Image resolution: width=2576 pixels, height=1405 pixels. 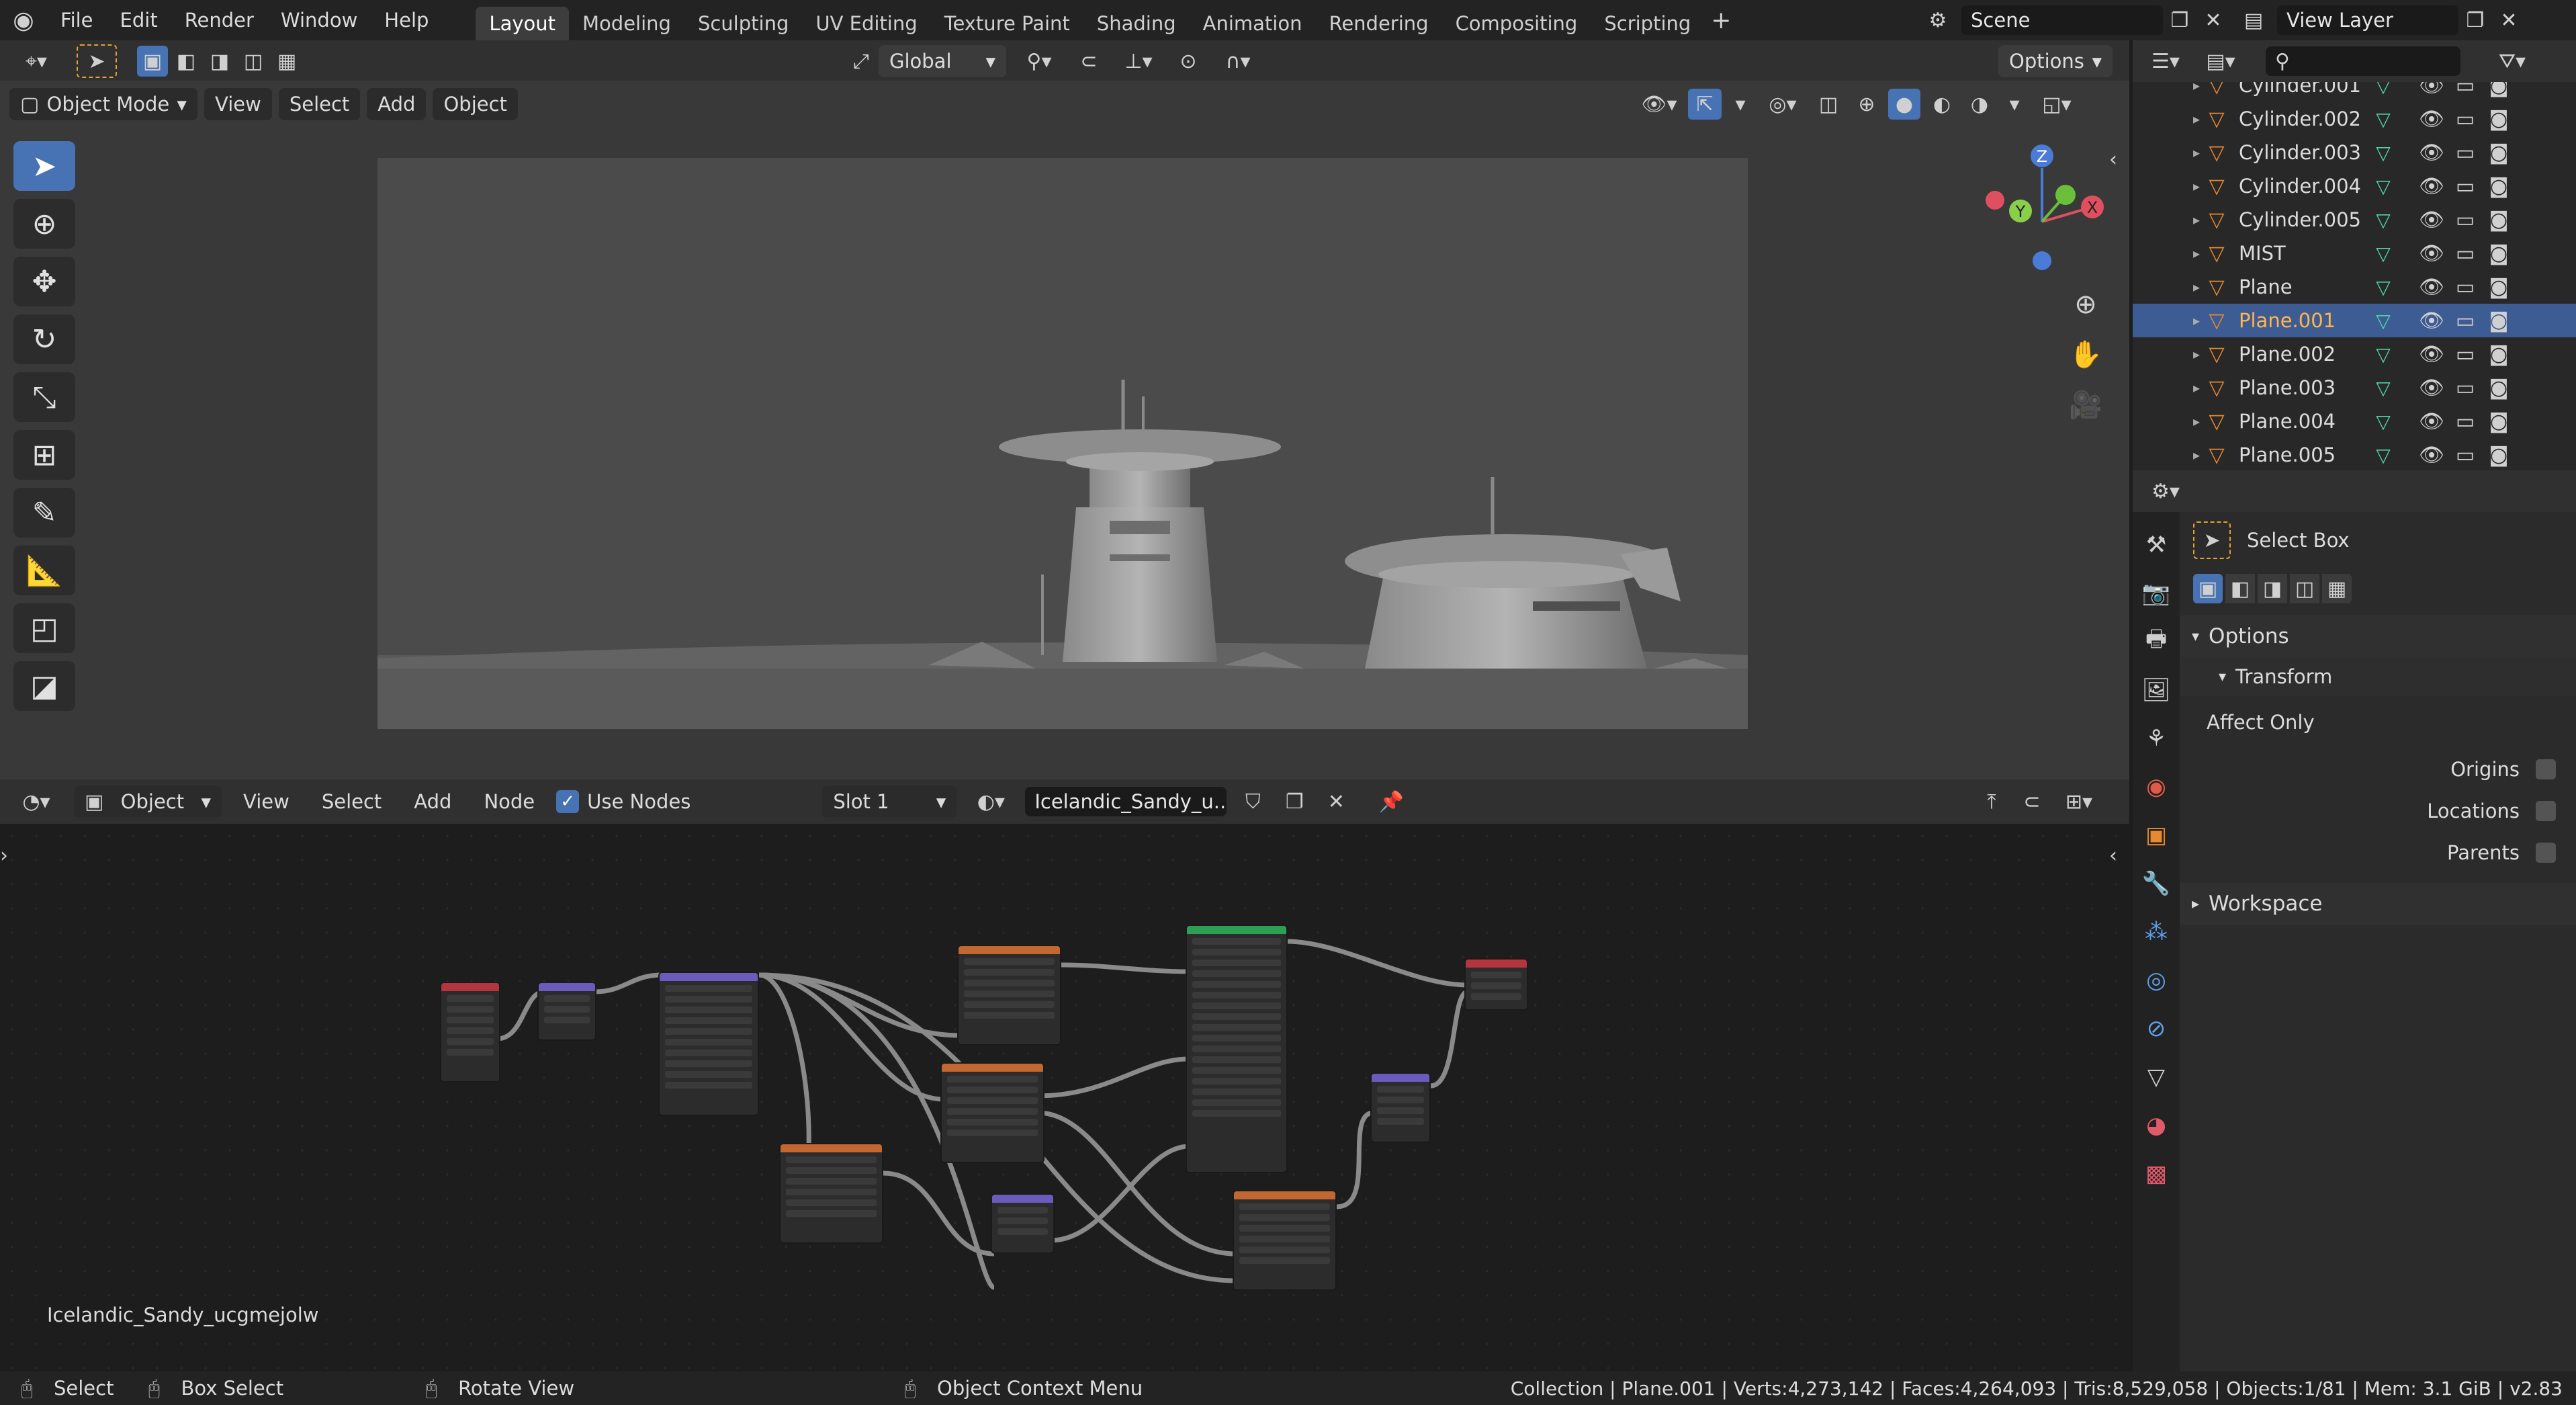 What do you see at coordinates (627, 23) in the screenshot?
I see `tab-modeling: Modeling` at bounding box center [627, 23].